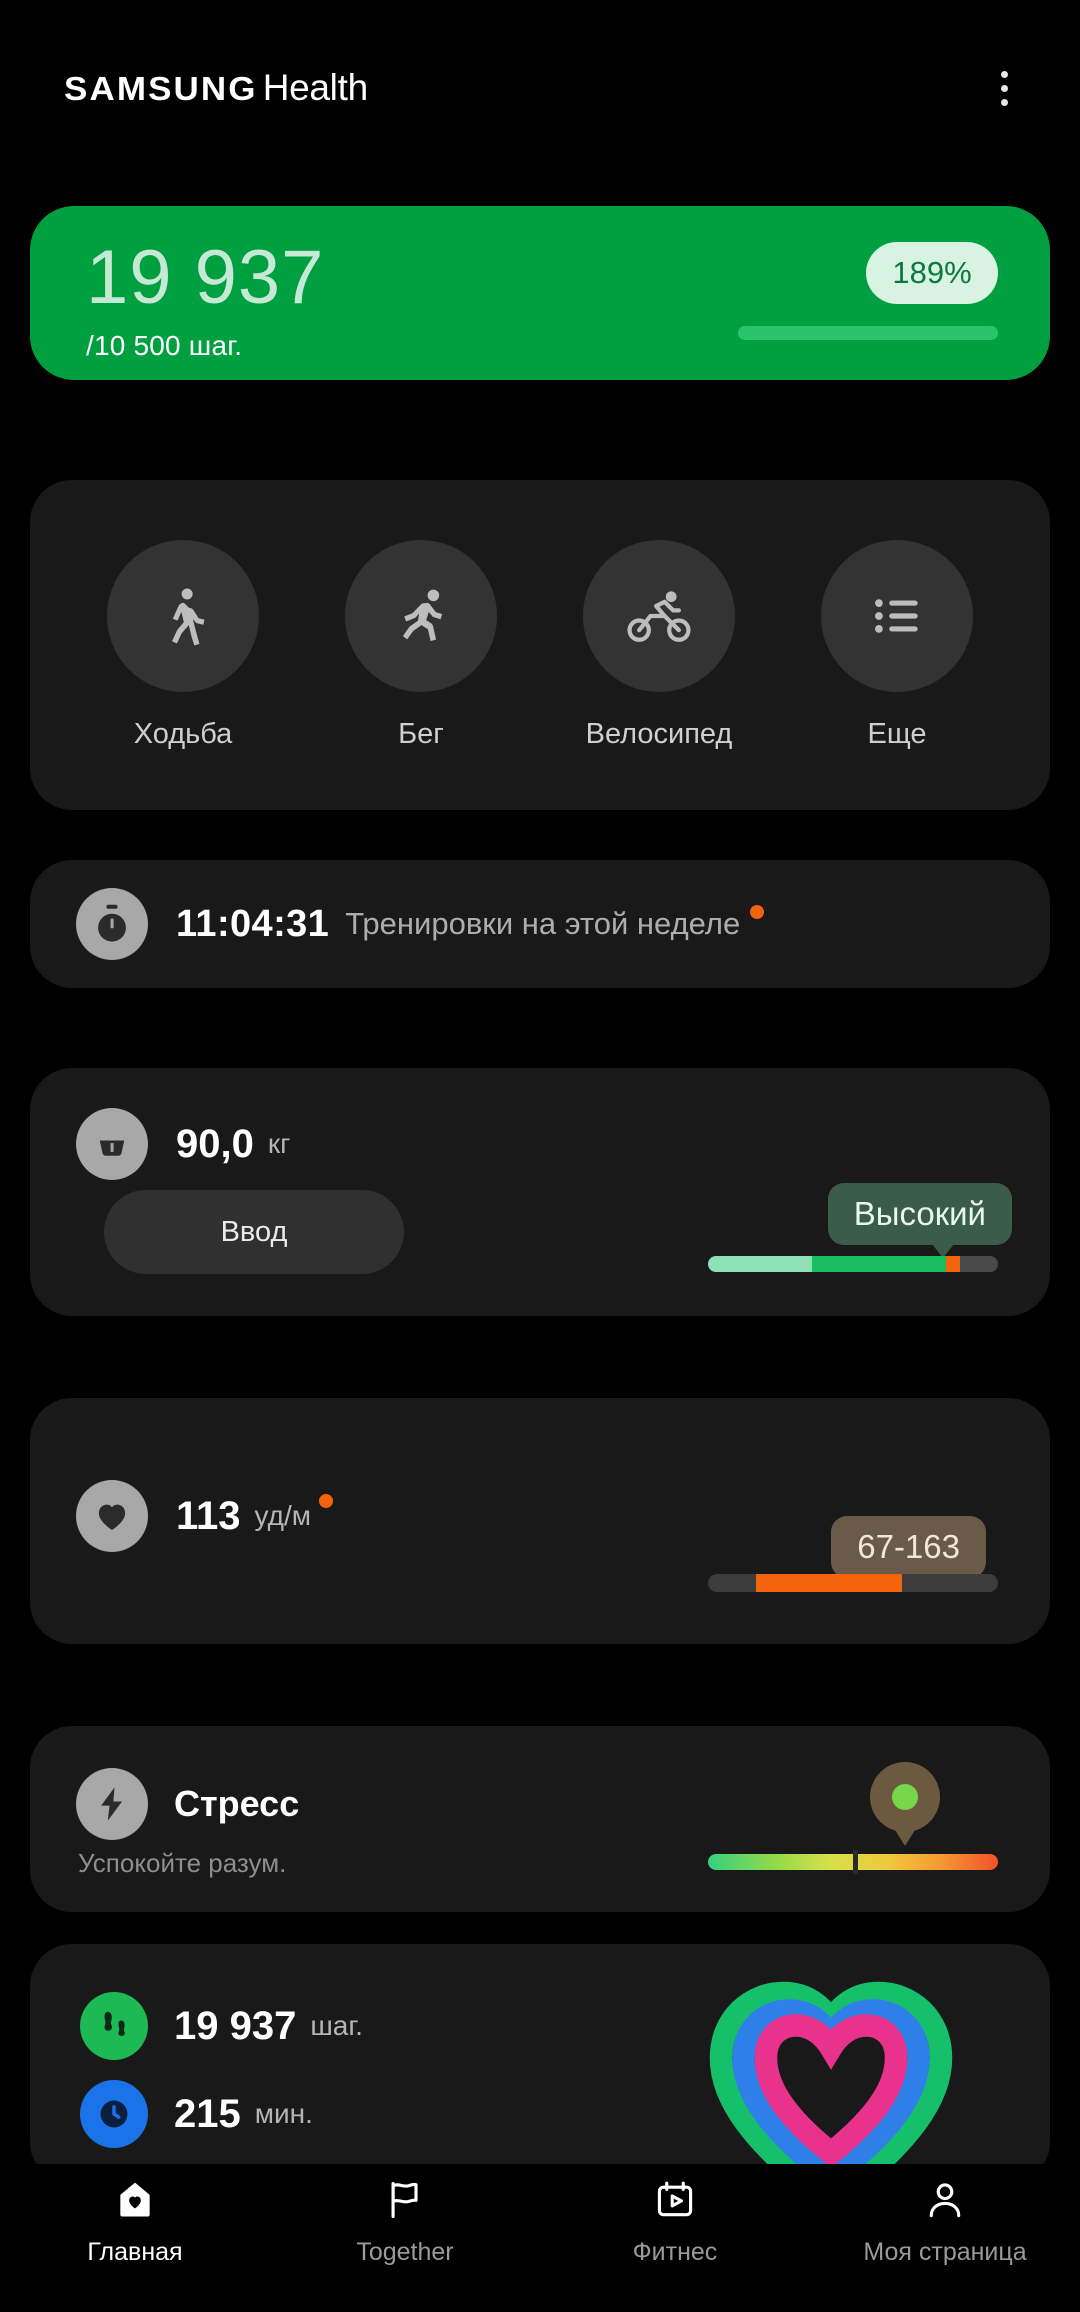  What do you see at coordinates (135, 2222) in the screenshot?
I see `nav-item-home: Главная` at bounding box center [135, 2222].